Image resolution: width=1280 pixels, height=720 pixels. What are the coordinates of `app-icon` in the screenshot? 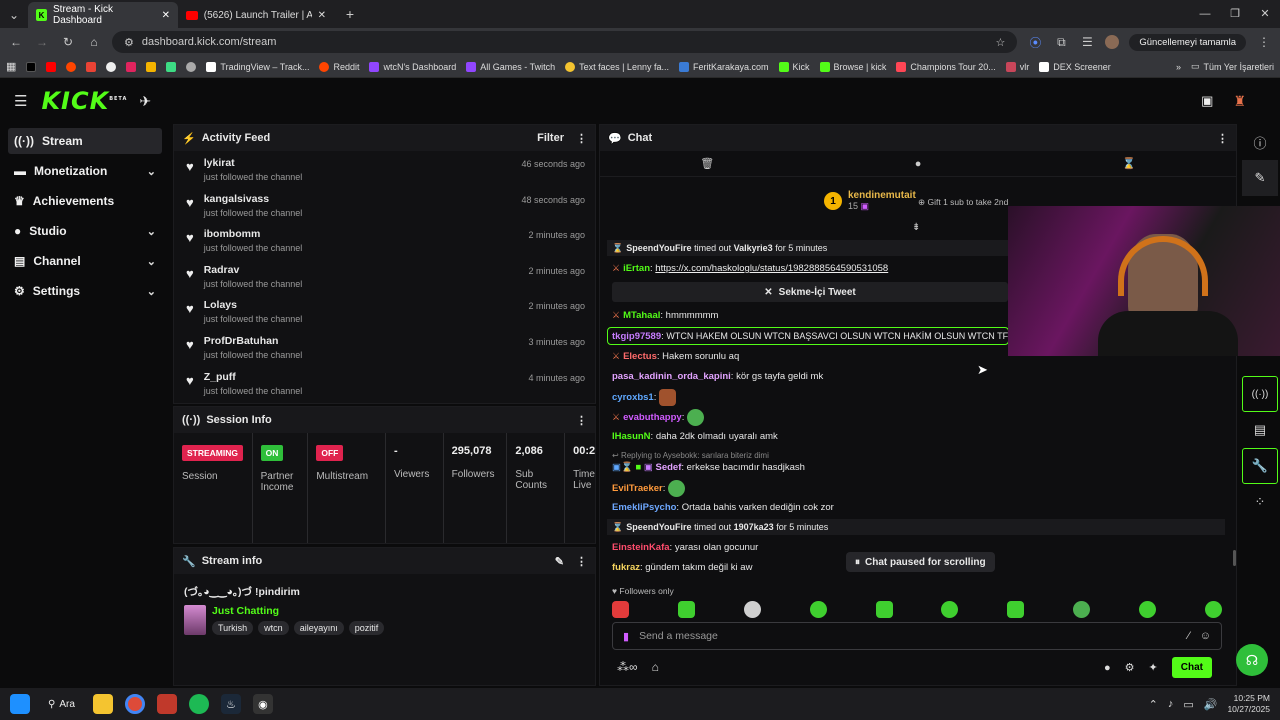 It's located at (166, 704).